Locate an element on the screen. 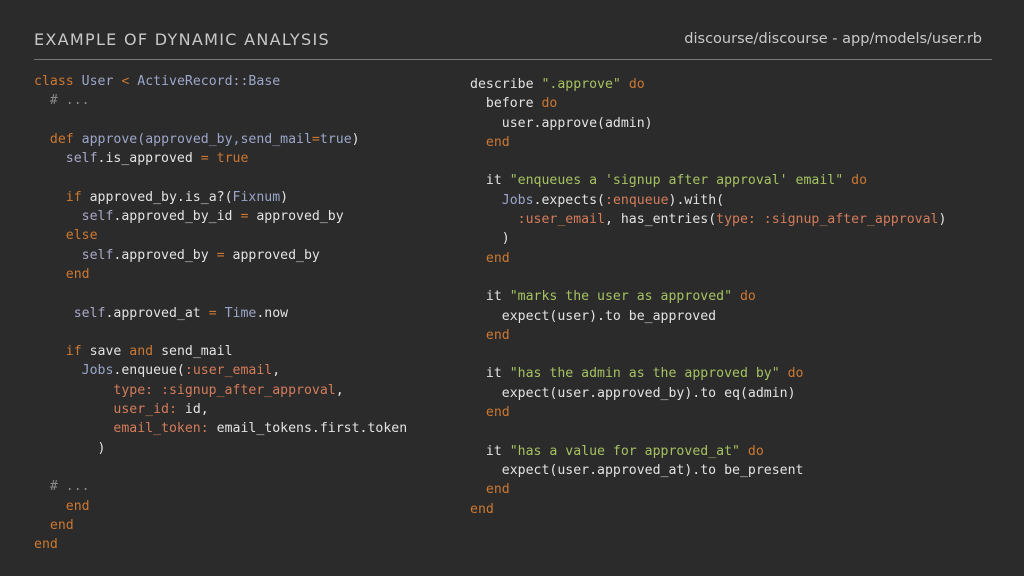  code-line: Jobs.expects(:enqueue).with( is located at coordinates (708, 200).